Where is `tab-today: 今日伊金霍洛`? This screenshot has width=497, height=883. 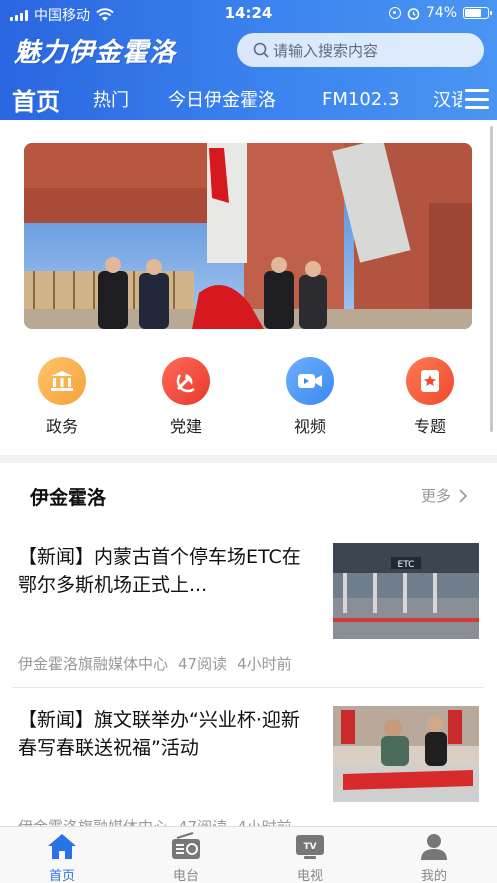 tab-today: 今日伊金霍洛 is located at coordinates (222, 99).